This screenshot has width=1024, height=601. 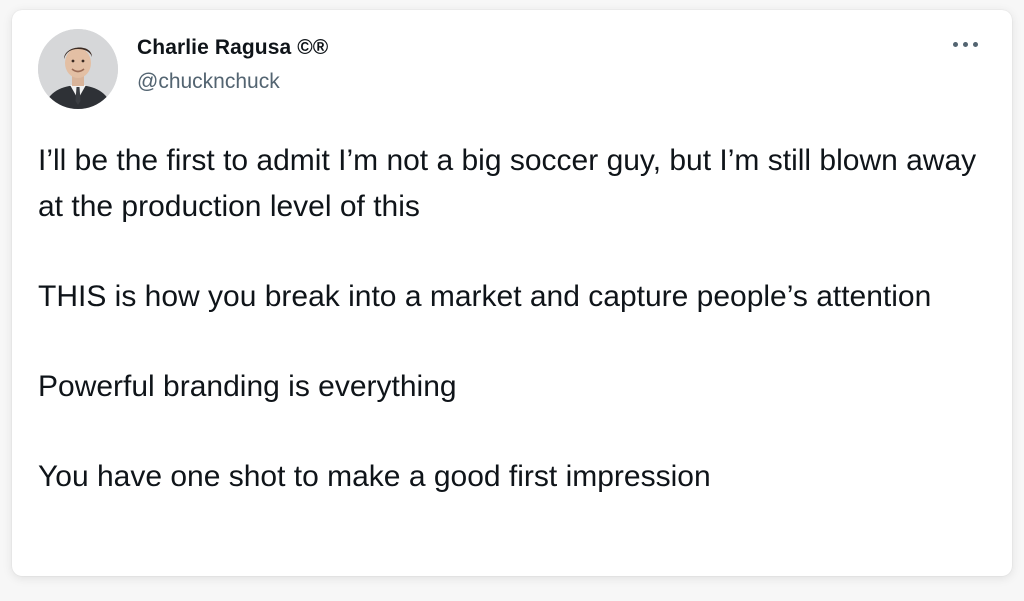 I want to click on author-name: Charlie Ragusa ©®, so click(x=232, y=48).